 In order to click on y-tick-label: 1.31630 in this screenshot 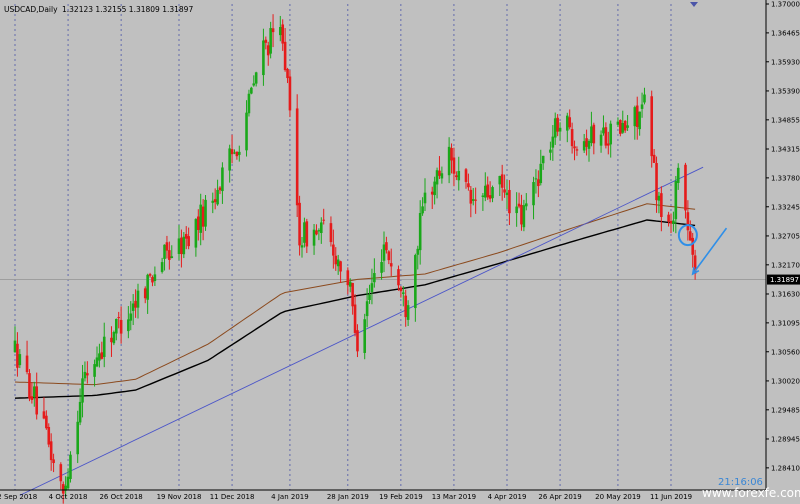, I will do `click(785, 294)`.